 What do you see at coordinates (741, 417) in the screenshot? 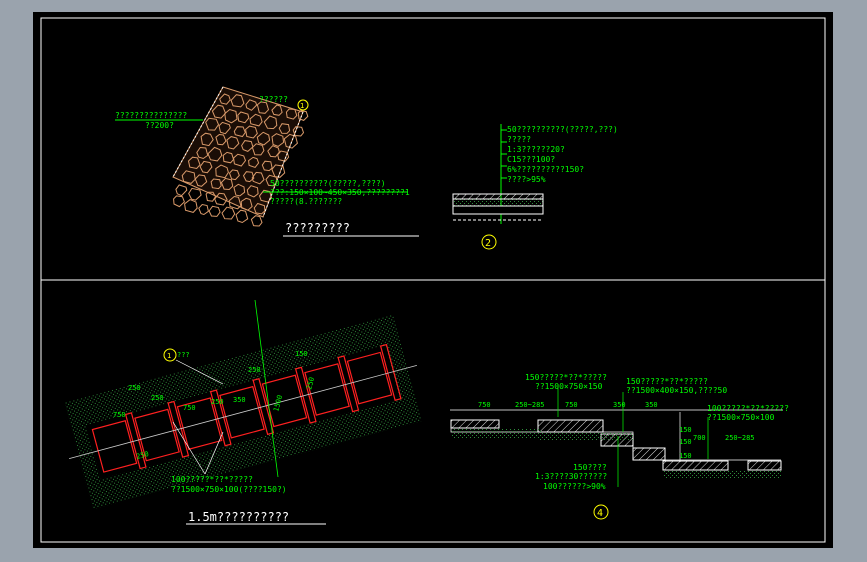
I see `panel4-note-right-2: ??1500×750×100` at bounding box center [741, 417].